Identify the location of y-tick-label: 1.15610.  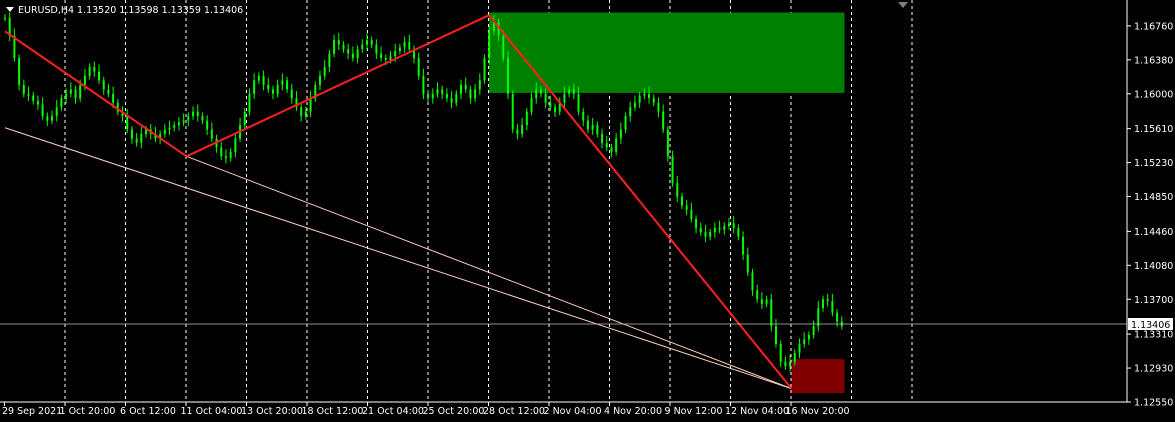
(1153, 129).